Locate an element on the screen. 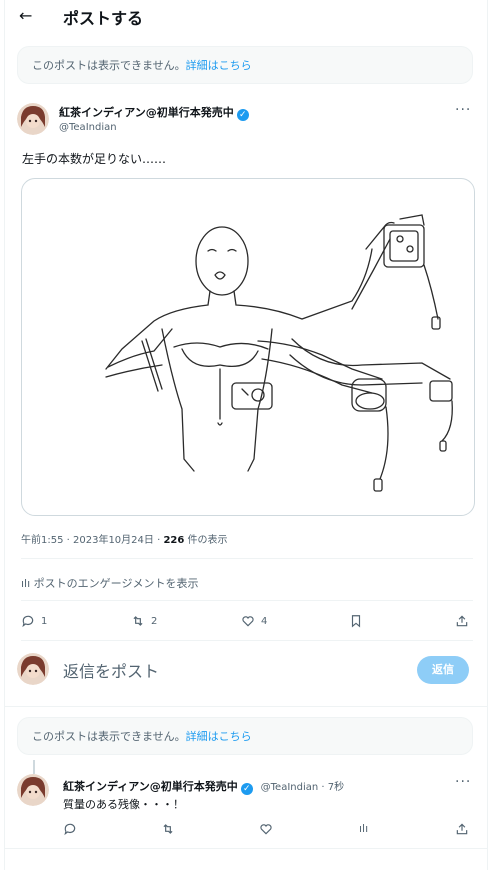 The width and height of the screenshot is (500, 870). like-action: 4 is located at coordinates (254, 621).